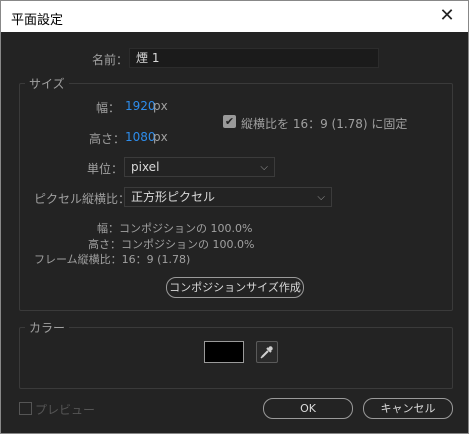 Image resolution: width=469 pixels, height=434 pixels. I want to click on color-swatch, so click(224, 352).